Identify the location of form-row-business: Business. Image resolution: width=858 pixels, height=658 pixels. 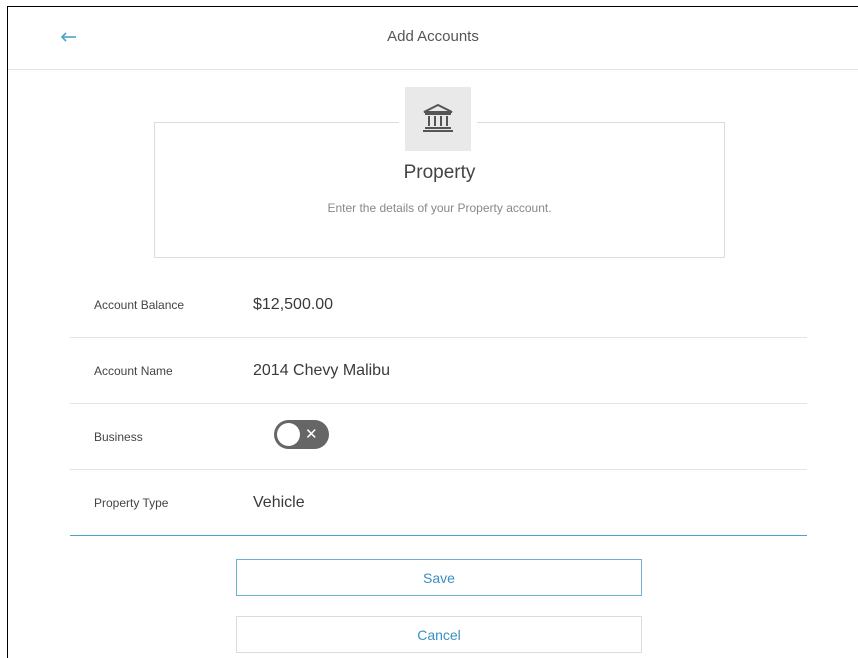
(438, 437).